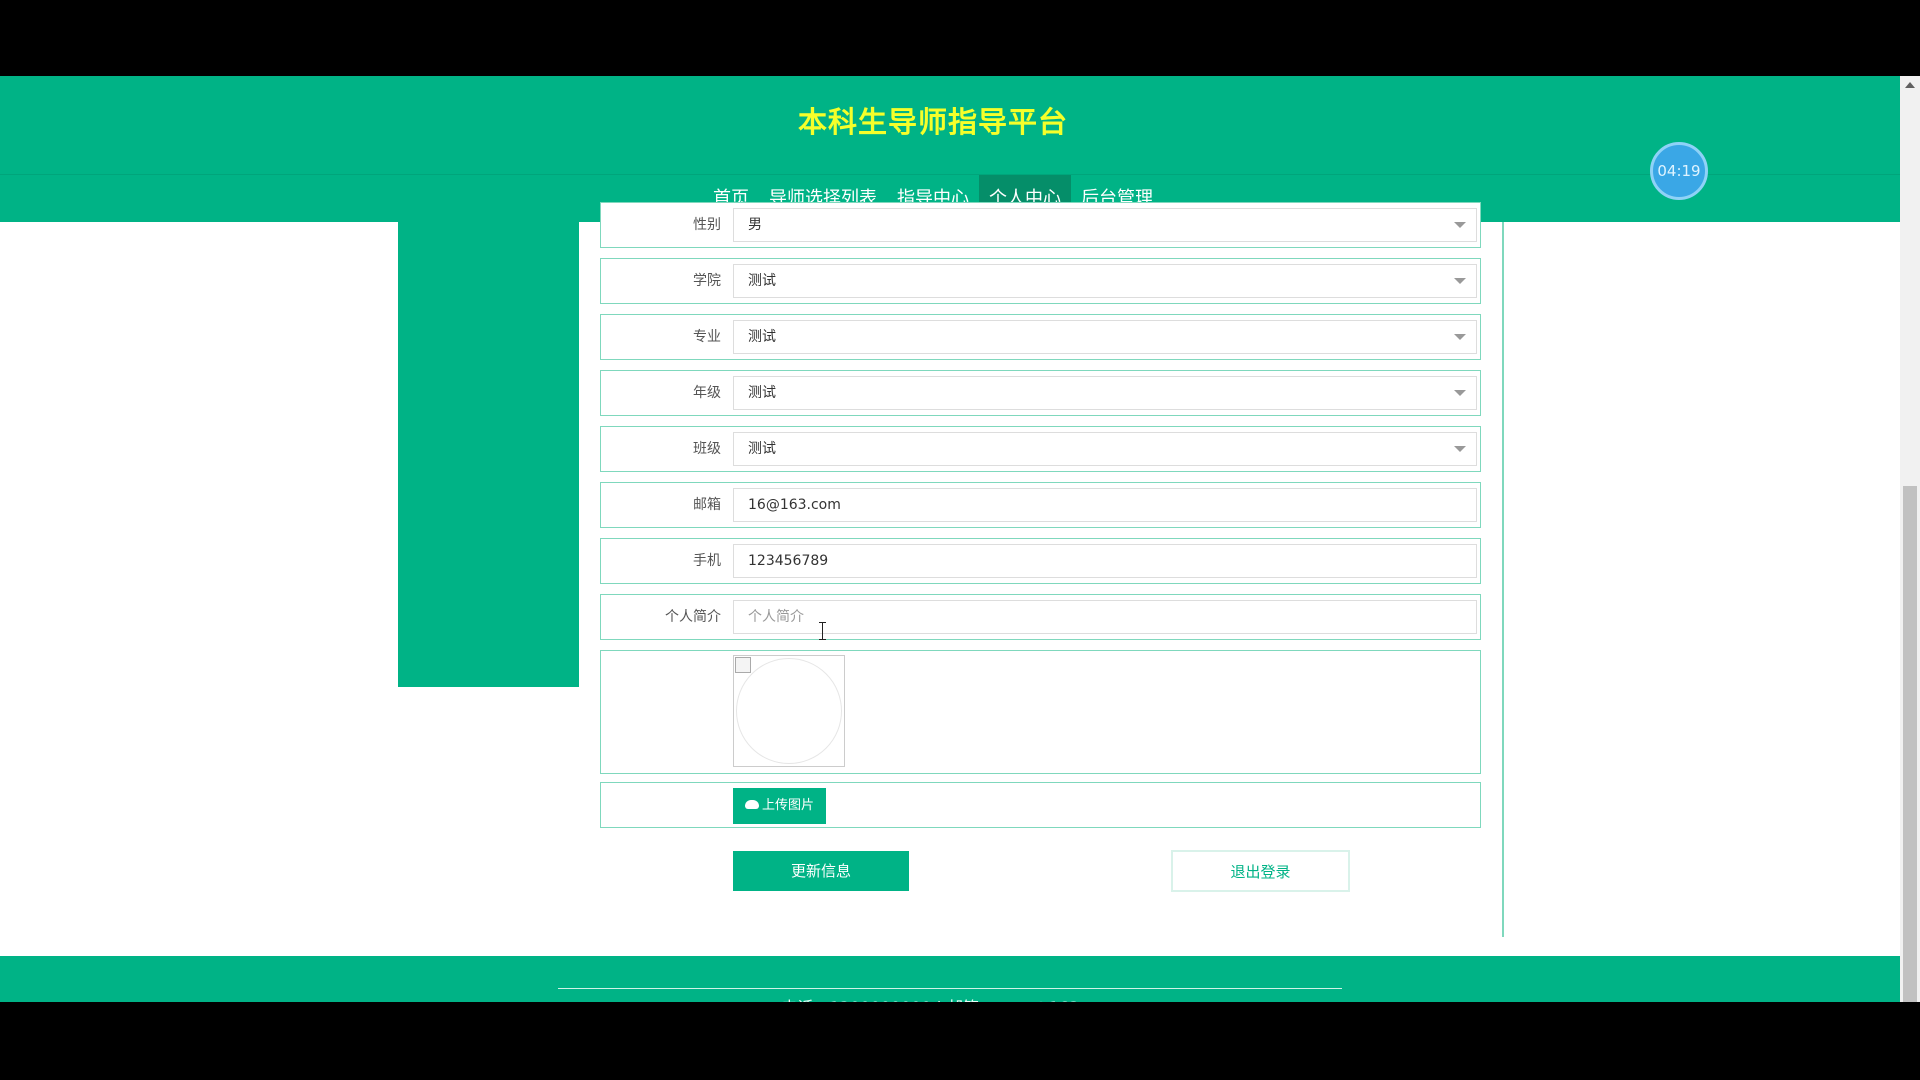 This screenshot has height=1080, width=1920. Describe the element at coordinates (1040, 712) in the screenshot. I see `avatar-row` at that location.